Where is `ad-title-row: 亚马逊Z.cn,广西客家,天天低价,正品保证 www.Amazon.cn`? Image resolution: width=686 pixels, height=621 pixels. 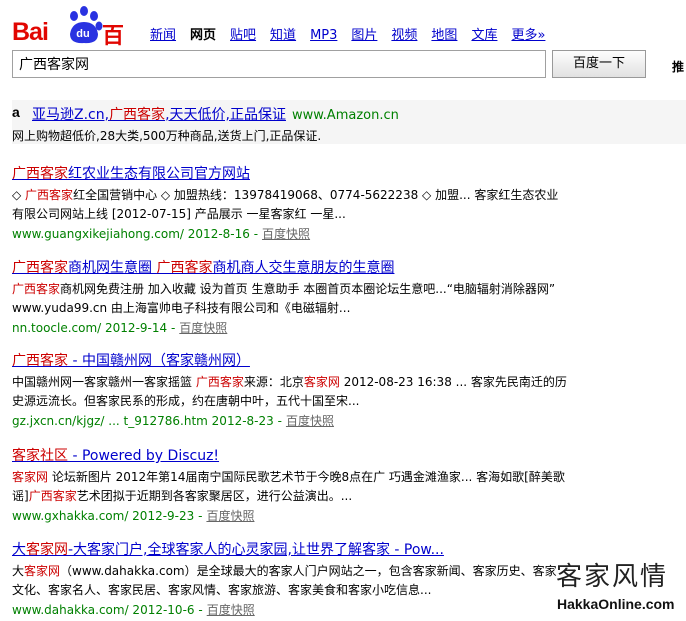
ad-title-row: 亚马逊Z.cn,广西客家,天天低价,正品保证 www.Amazon.cn is located at coordinates (215, 114).